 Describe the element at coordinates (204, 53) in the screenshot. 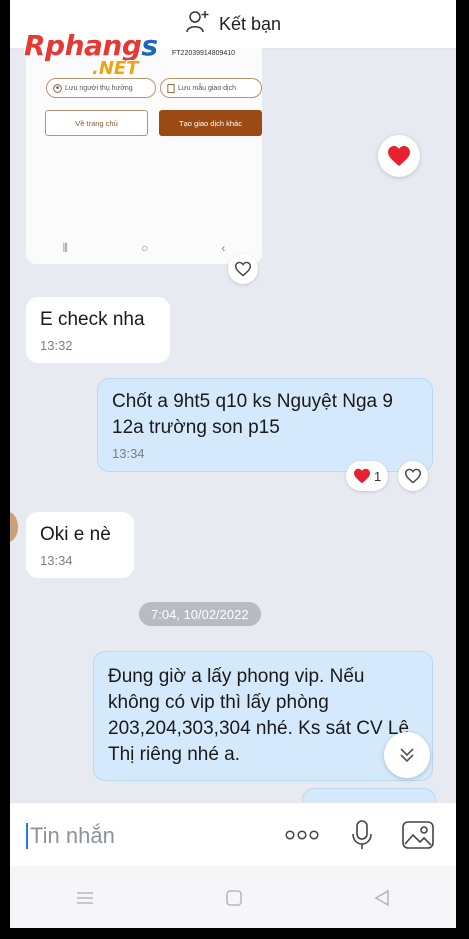

I see `transaction-id: FT22039914809410` at that location.